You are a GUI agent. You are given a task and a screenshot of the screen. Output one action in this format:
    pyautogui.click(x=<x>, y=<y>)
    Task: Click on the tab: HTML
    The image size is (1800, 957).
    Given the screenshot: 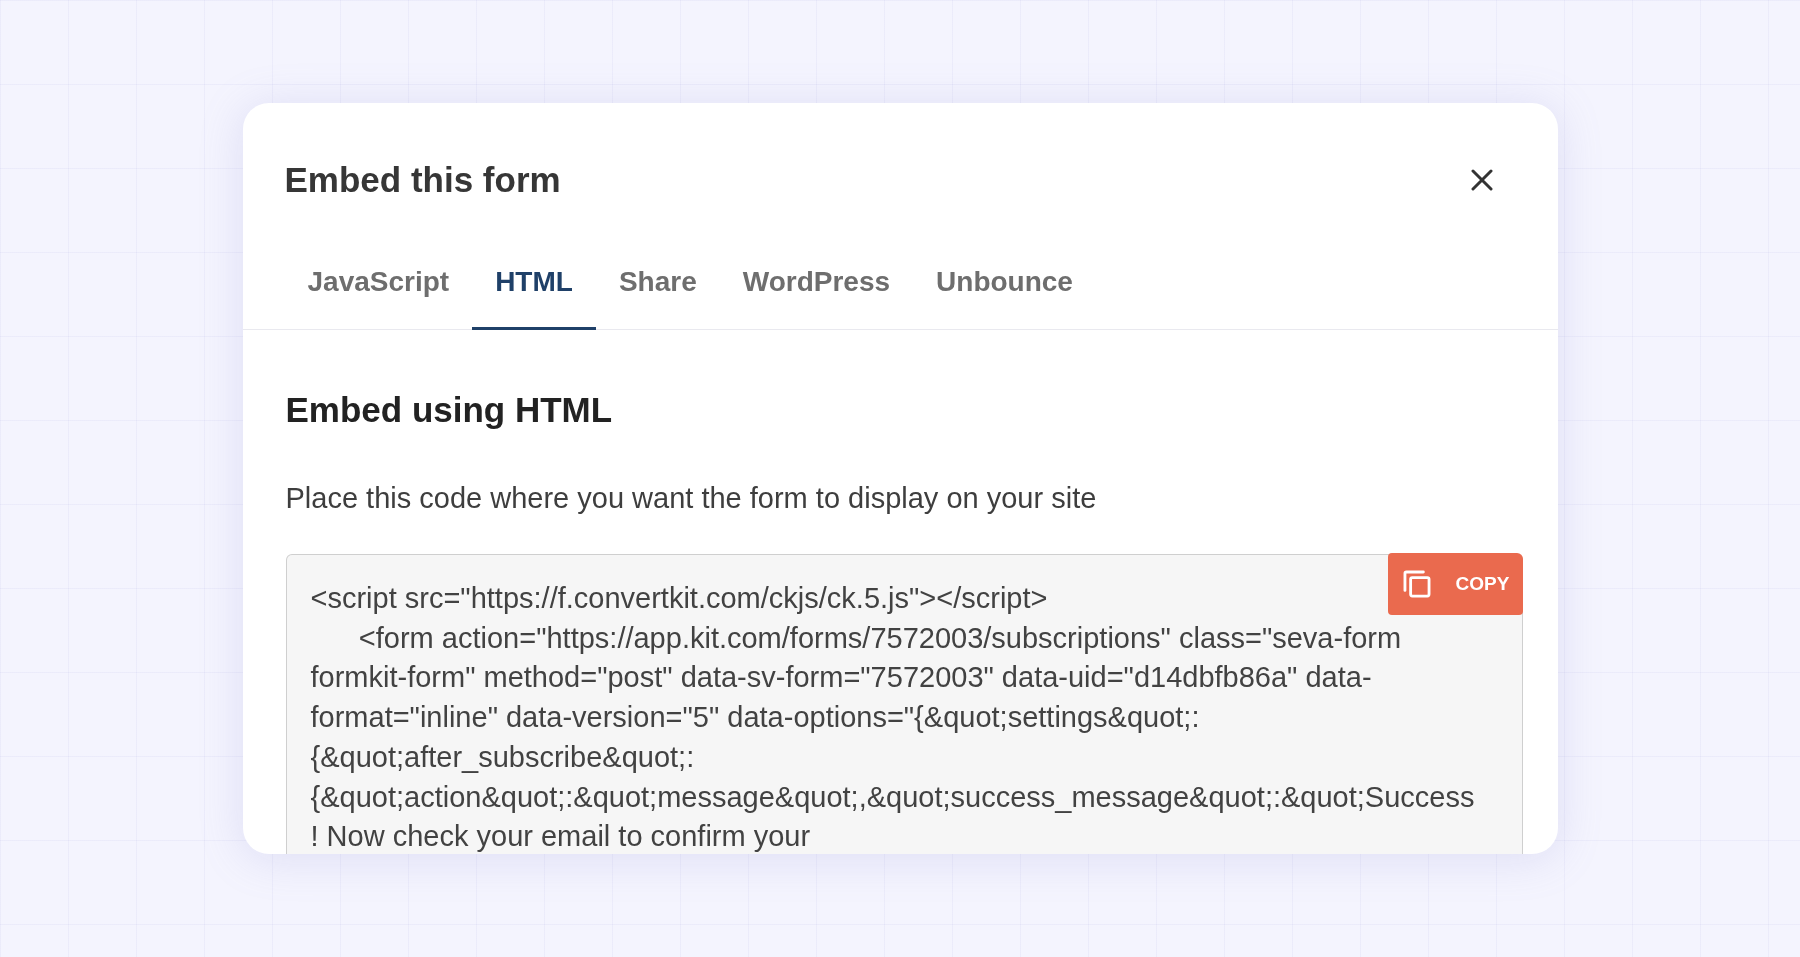 What is the action you would take?
    pyautogui.click(x=534, y=291)
    